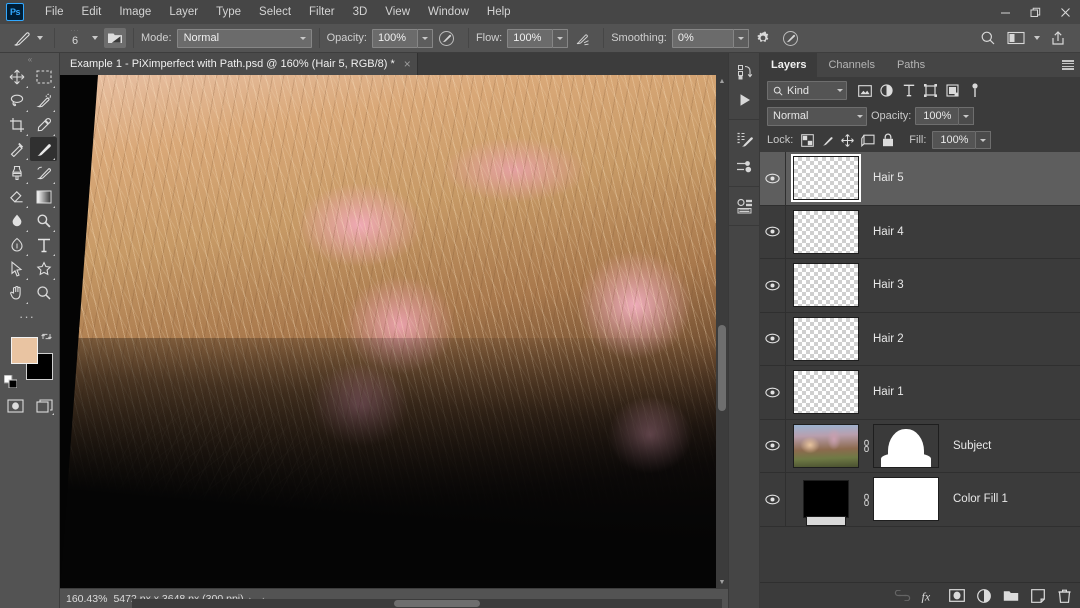 This screenshot has width=1080, height=608. What do you see at coordinates (407, 64) in the screenshot?
I see `close-icon: ×` at bounding box center [407, 64].